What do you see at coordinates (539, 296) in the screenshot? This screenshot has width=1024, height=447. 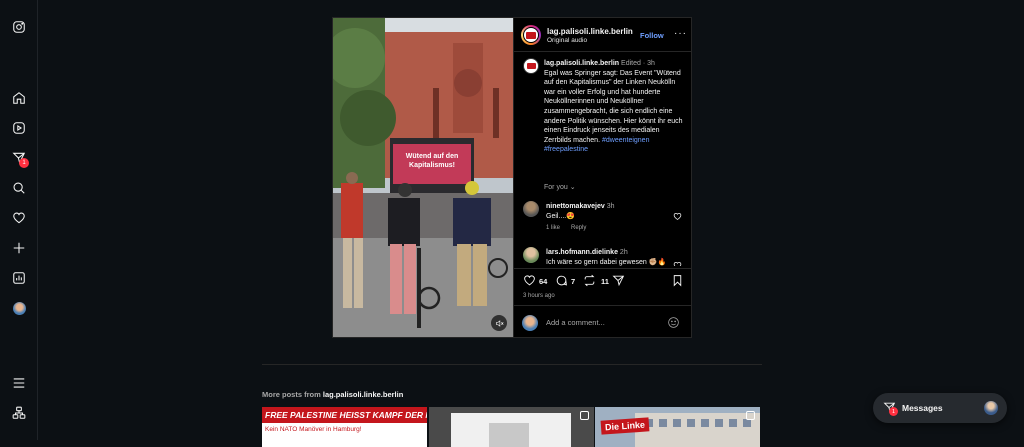 I see `post-timestamp: 3 hours ago` at bounding box center [539, 296].